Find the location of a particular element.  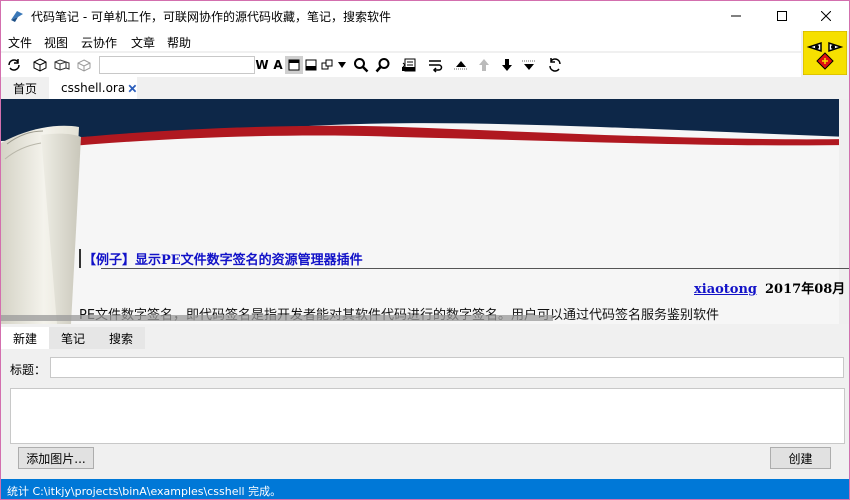

refresh-button is located at coordinates (14, 65).